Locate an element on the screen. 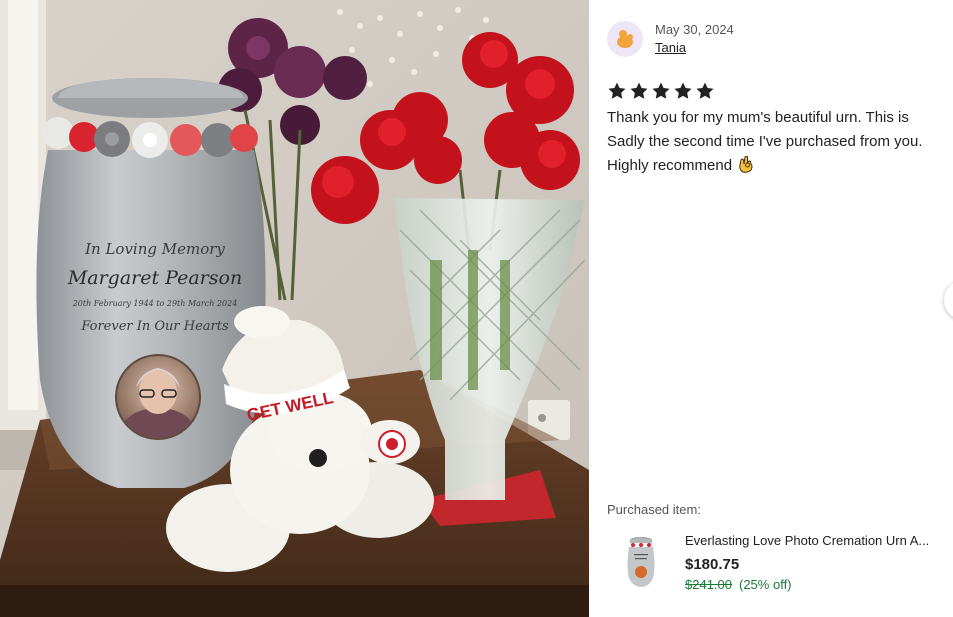 The height and width of the screenshot is (617, 953). review-date: May 30, 2024 is located at coordinates (694, 29).